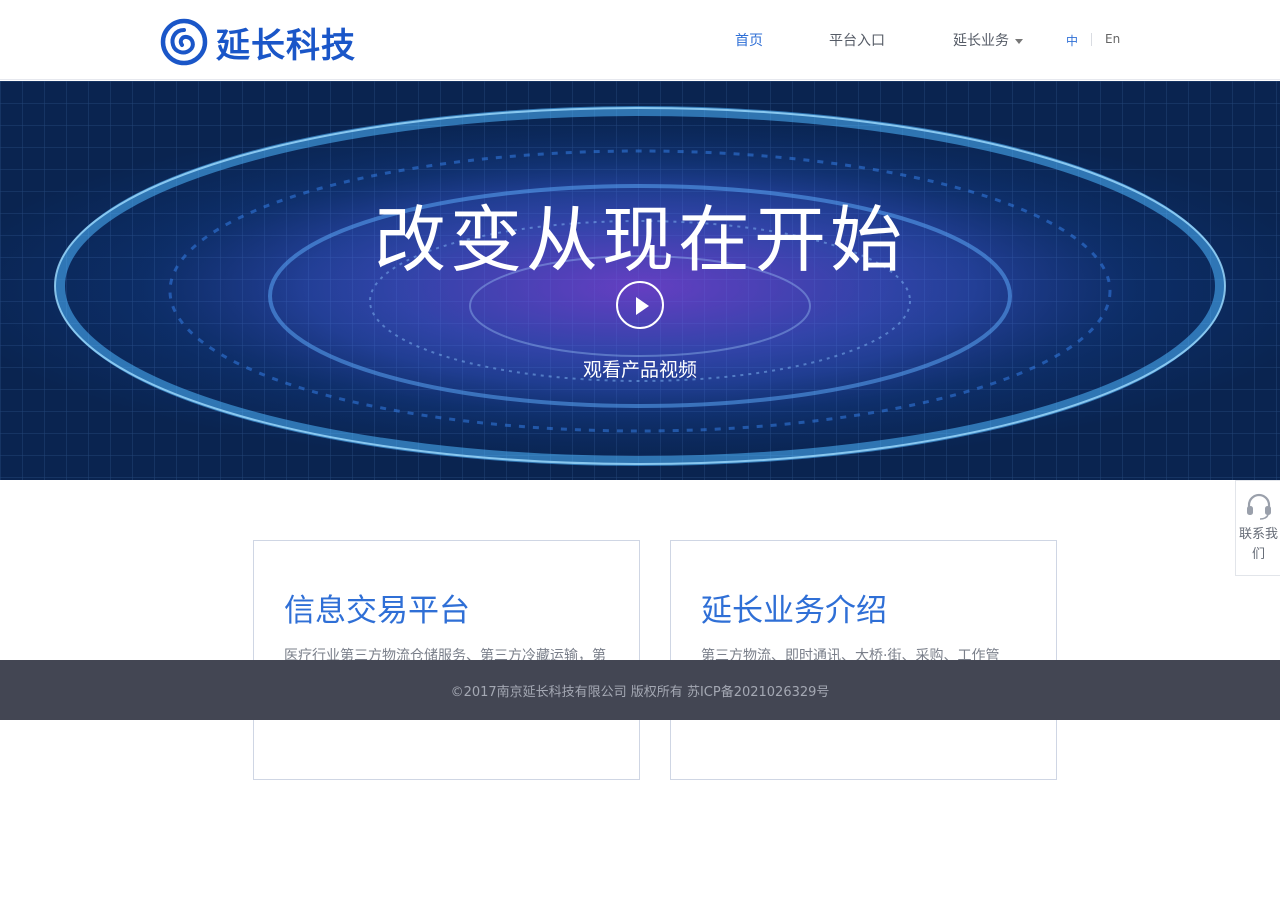  What do you see at coordinates (640, 368) in the screenshot?
I see `watch-video-link: 观看产品视频` at bounding box center [640, 368].